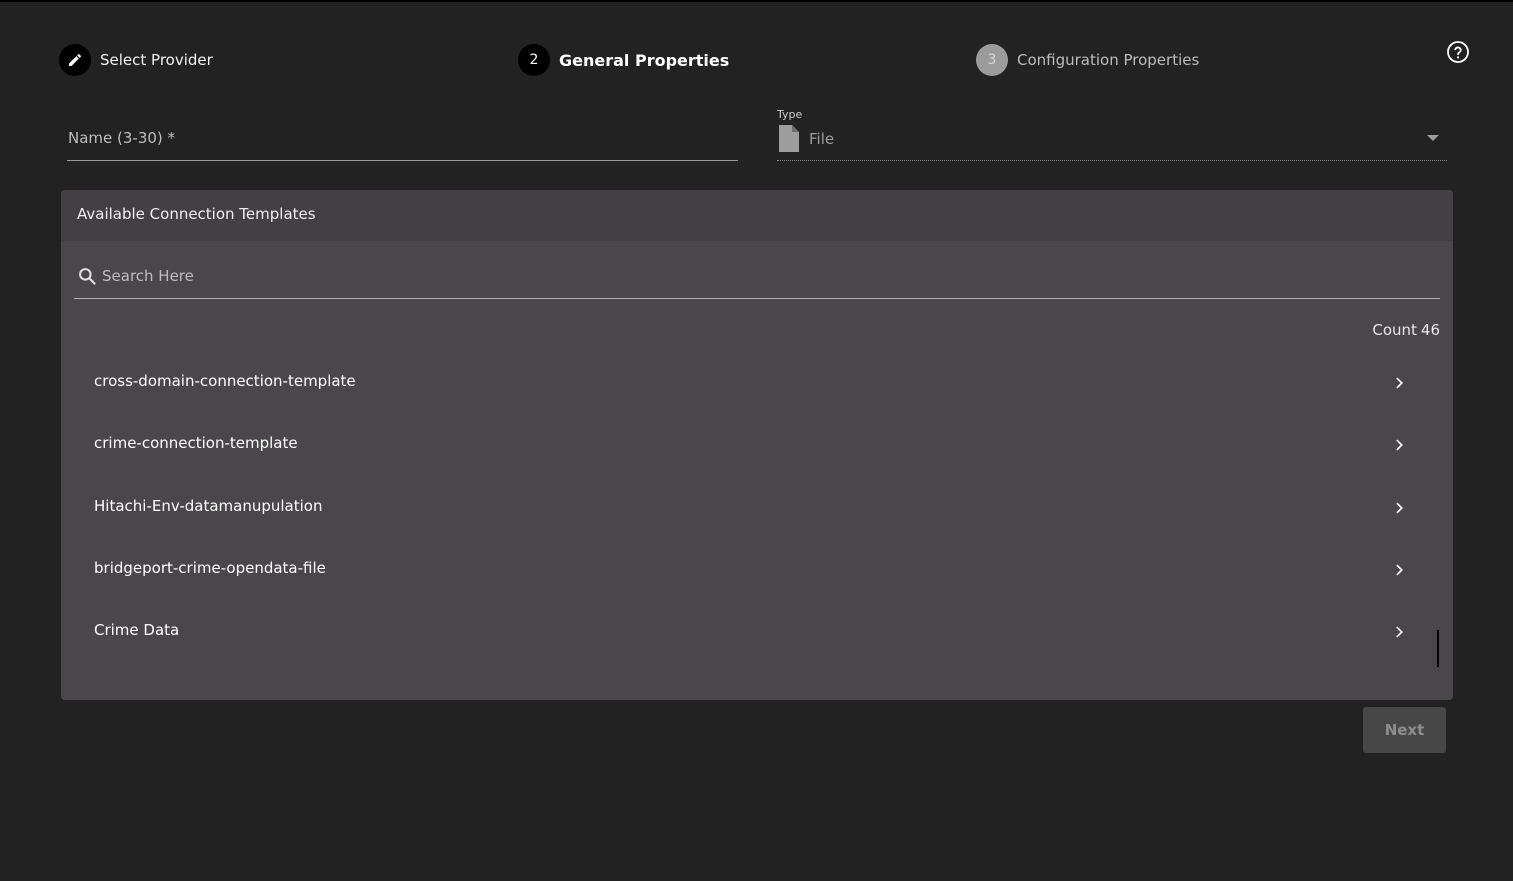 This screenshot has height=881, width=1513. What do you see at coordinates (1438, 648) in the screenshot?
I see `list-scrollbar` at bounding box center [1438, 648].